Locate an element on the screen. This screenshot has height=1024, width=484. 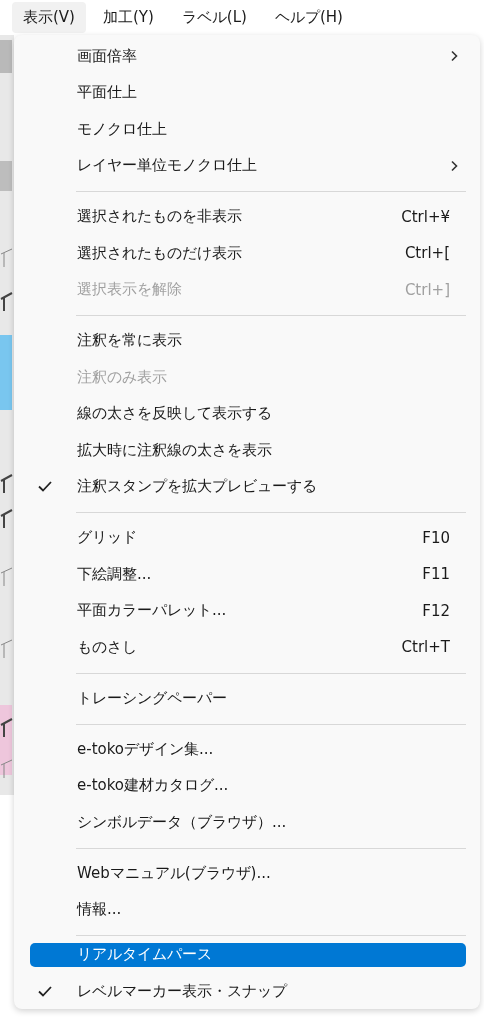
menu-item-label: トレーシングペーパー is located at coordinates (152, 698).